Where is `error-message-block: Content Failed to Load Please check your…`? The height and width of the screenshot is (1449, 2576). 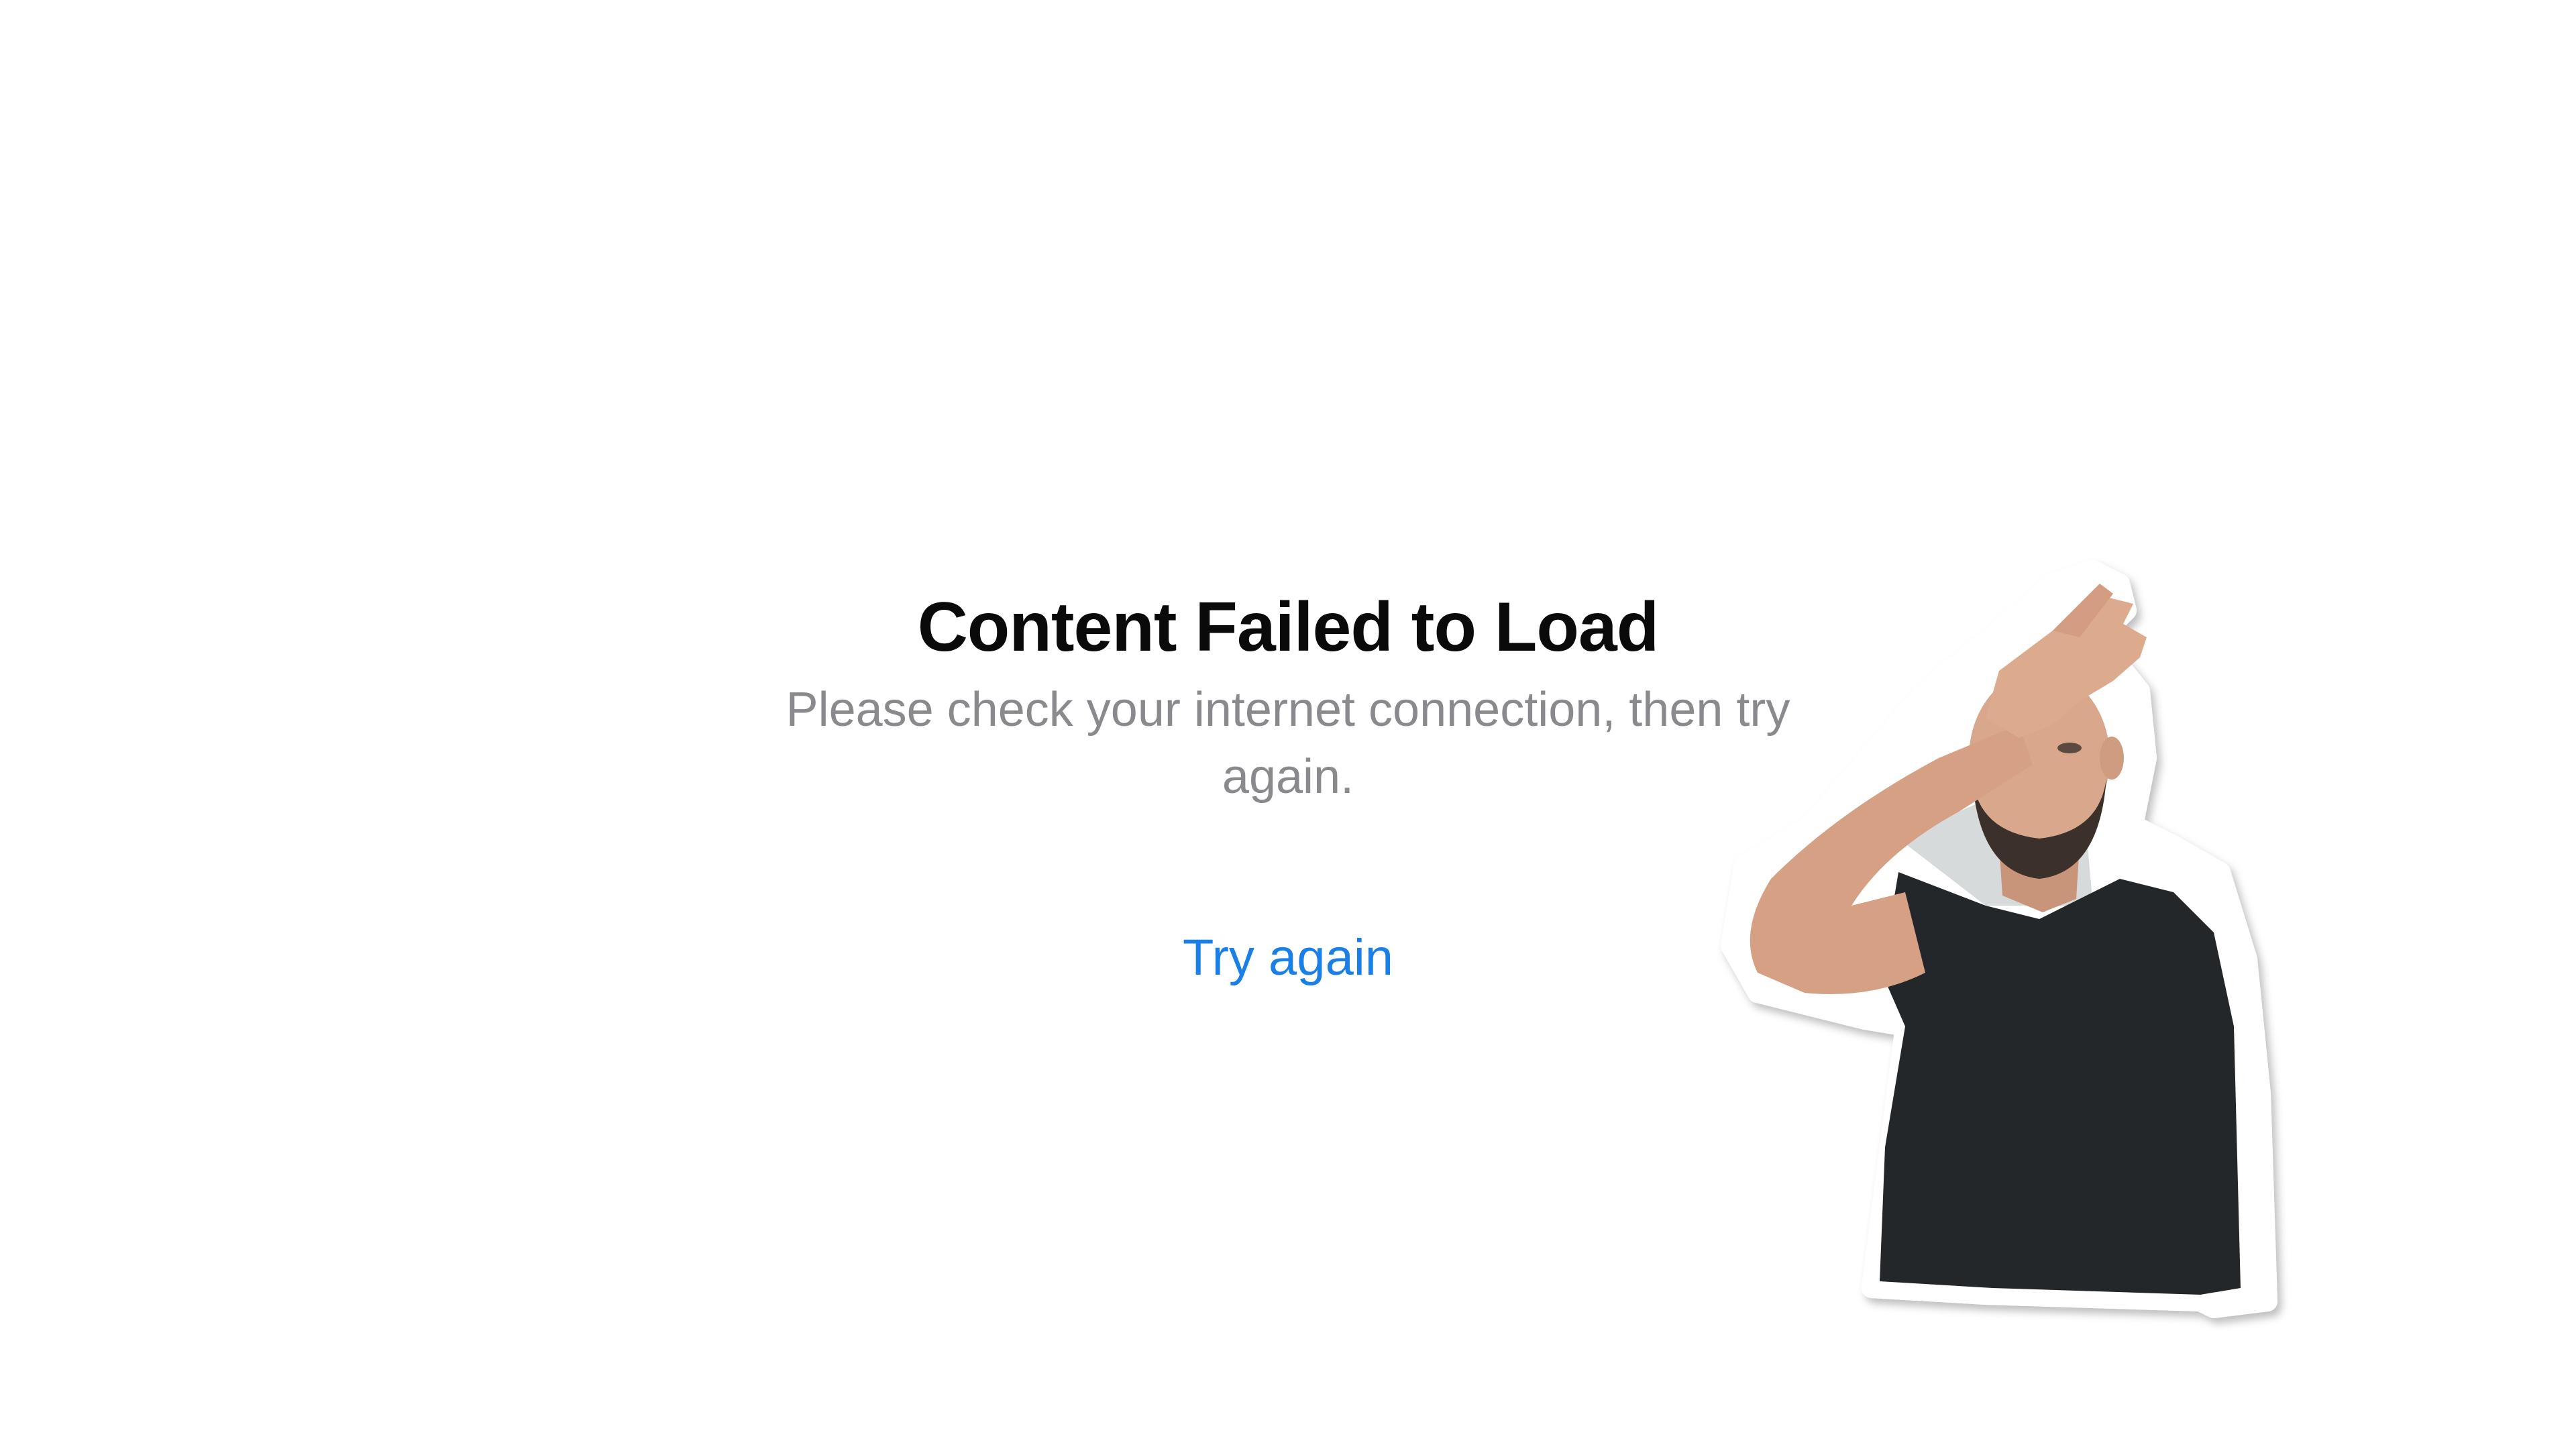 error-message-block: Content Failed to Load Please check your… is located at coordinates (1288, 787).